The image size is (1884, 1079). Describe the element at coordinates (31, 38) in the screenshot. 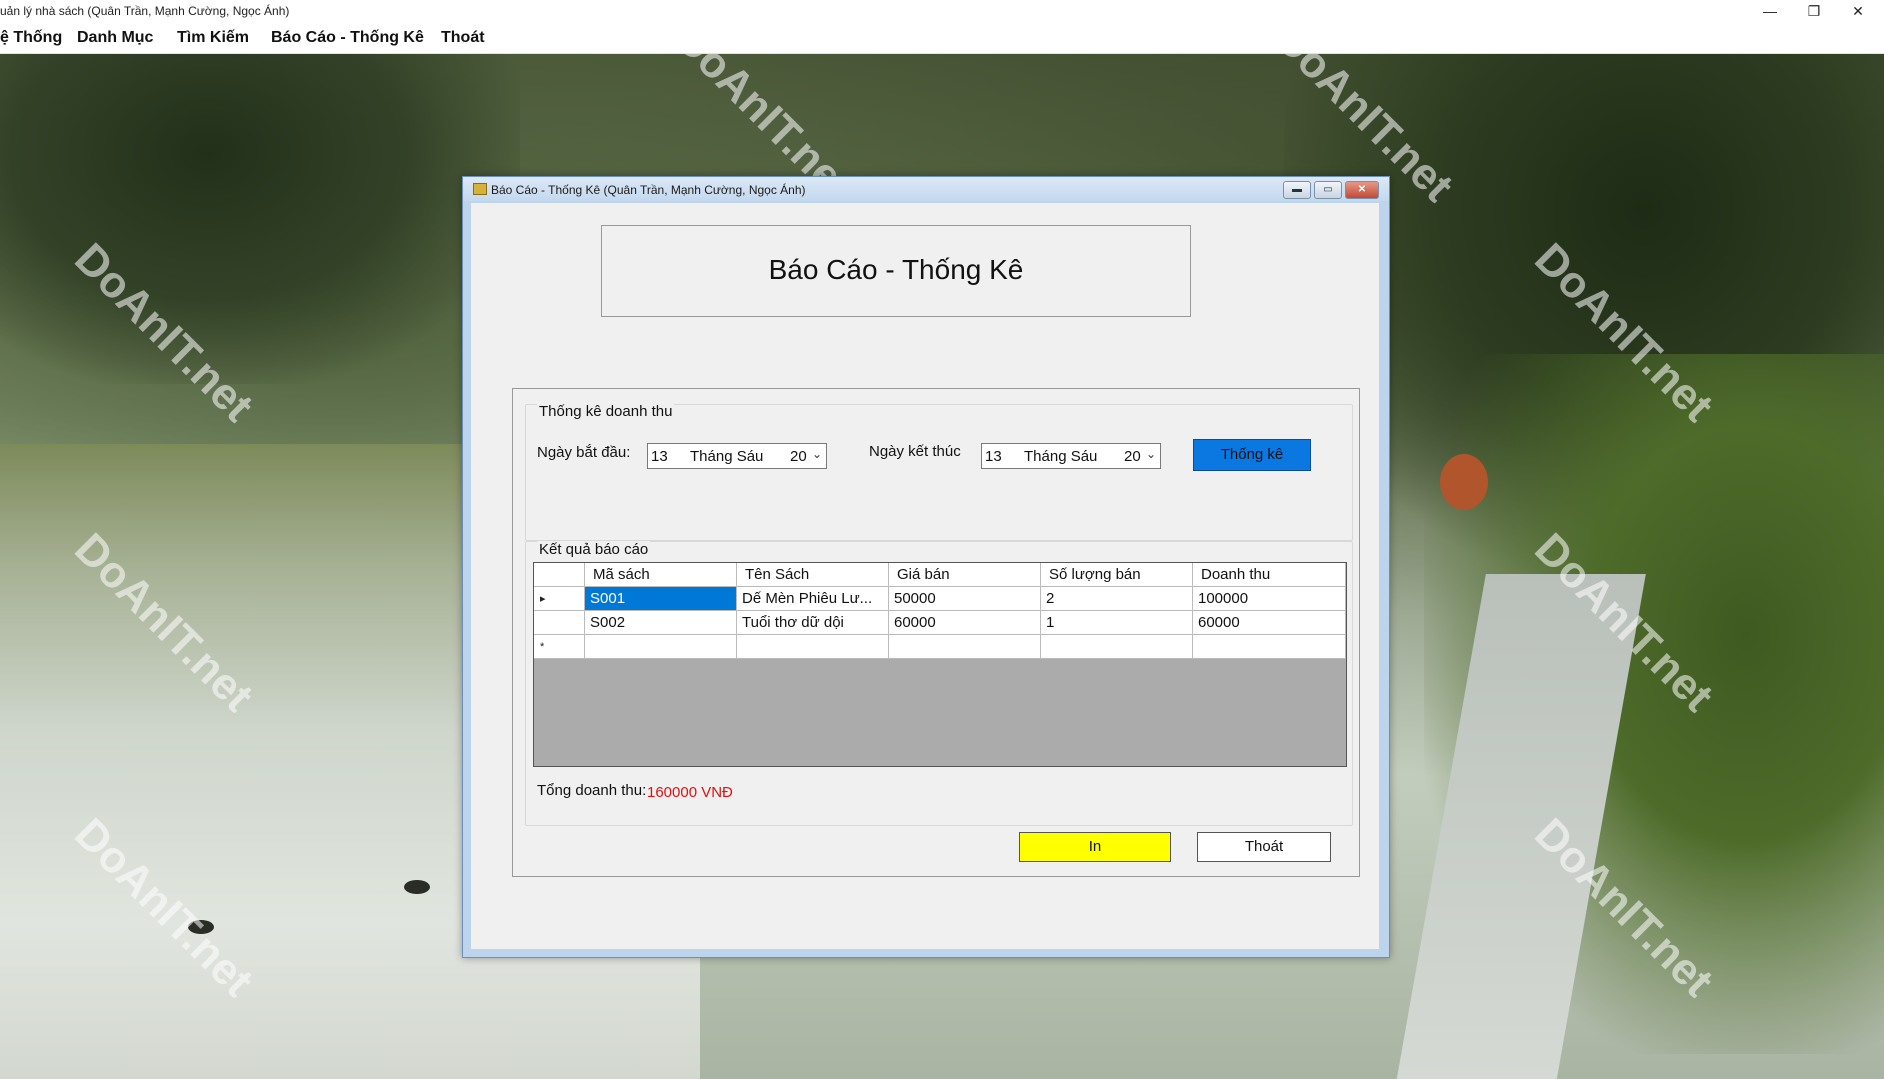

I see `menu-he-thong: ệ Thống` at that location.